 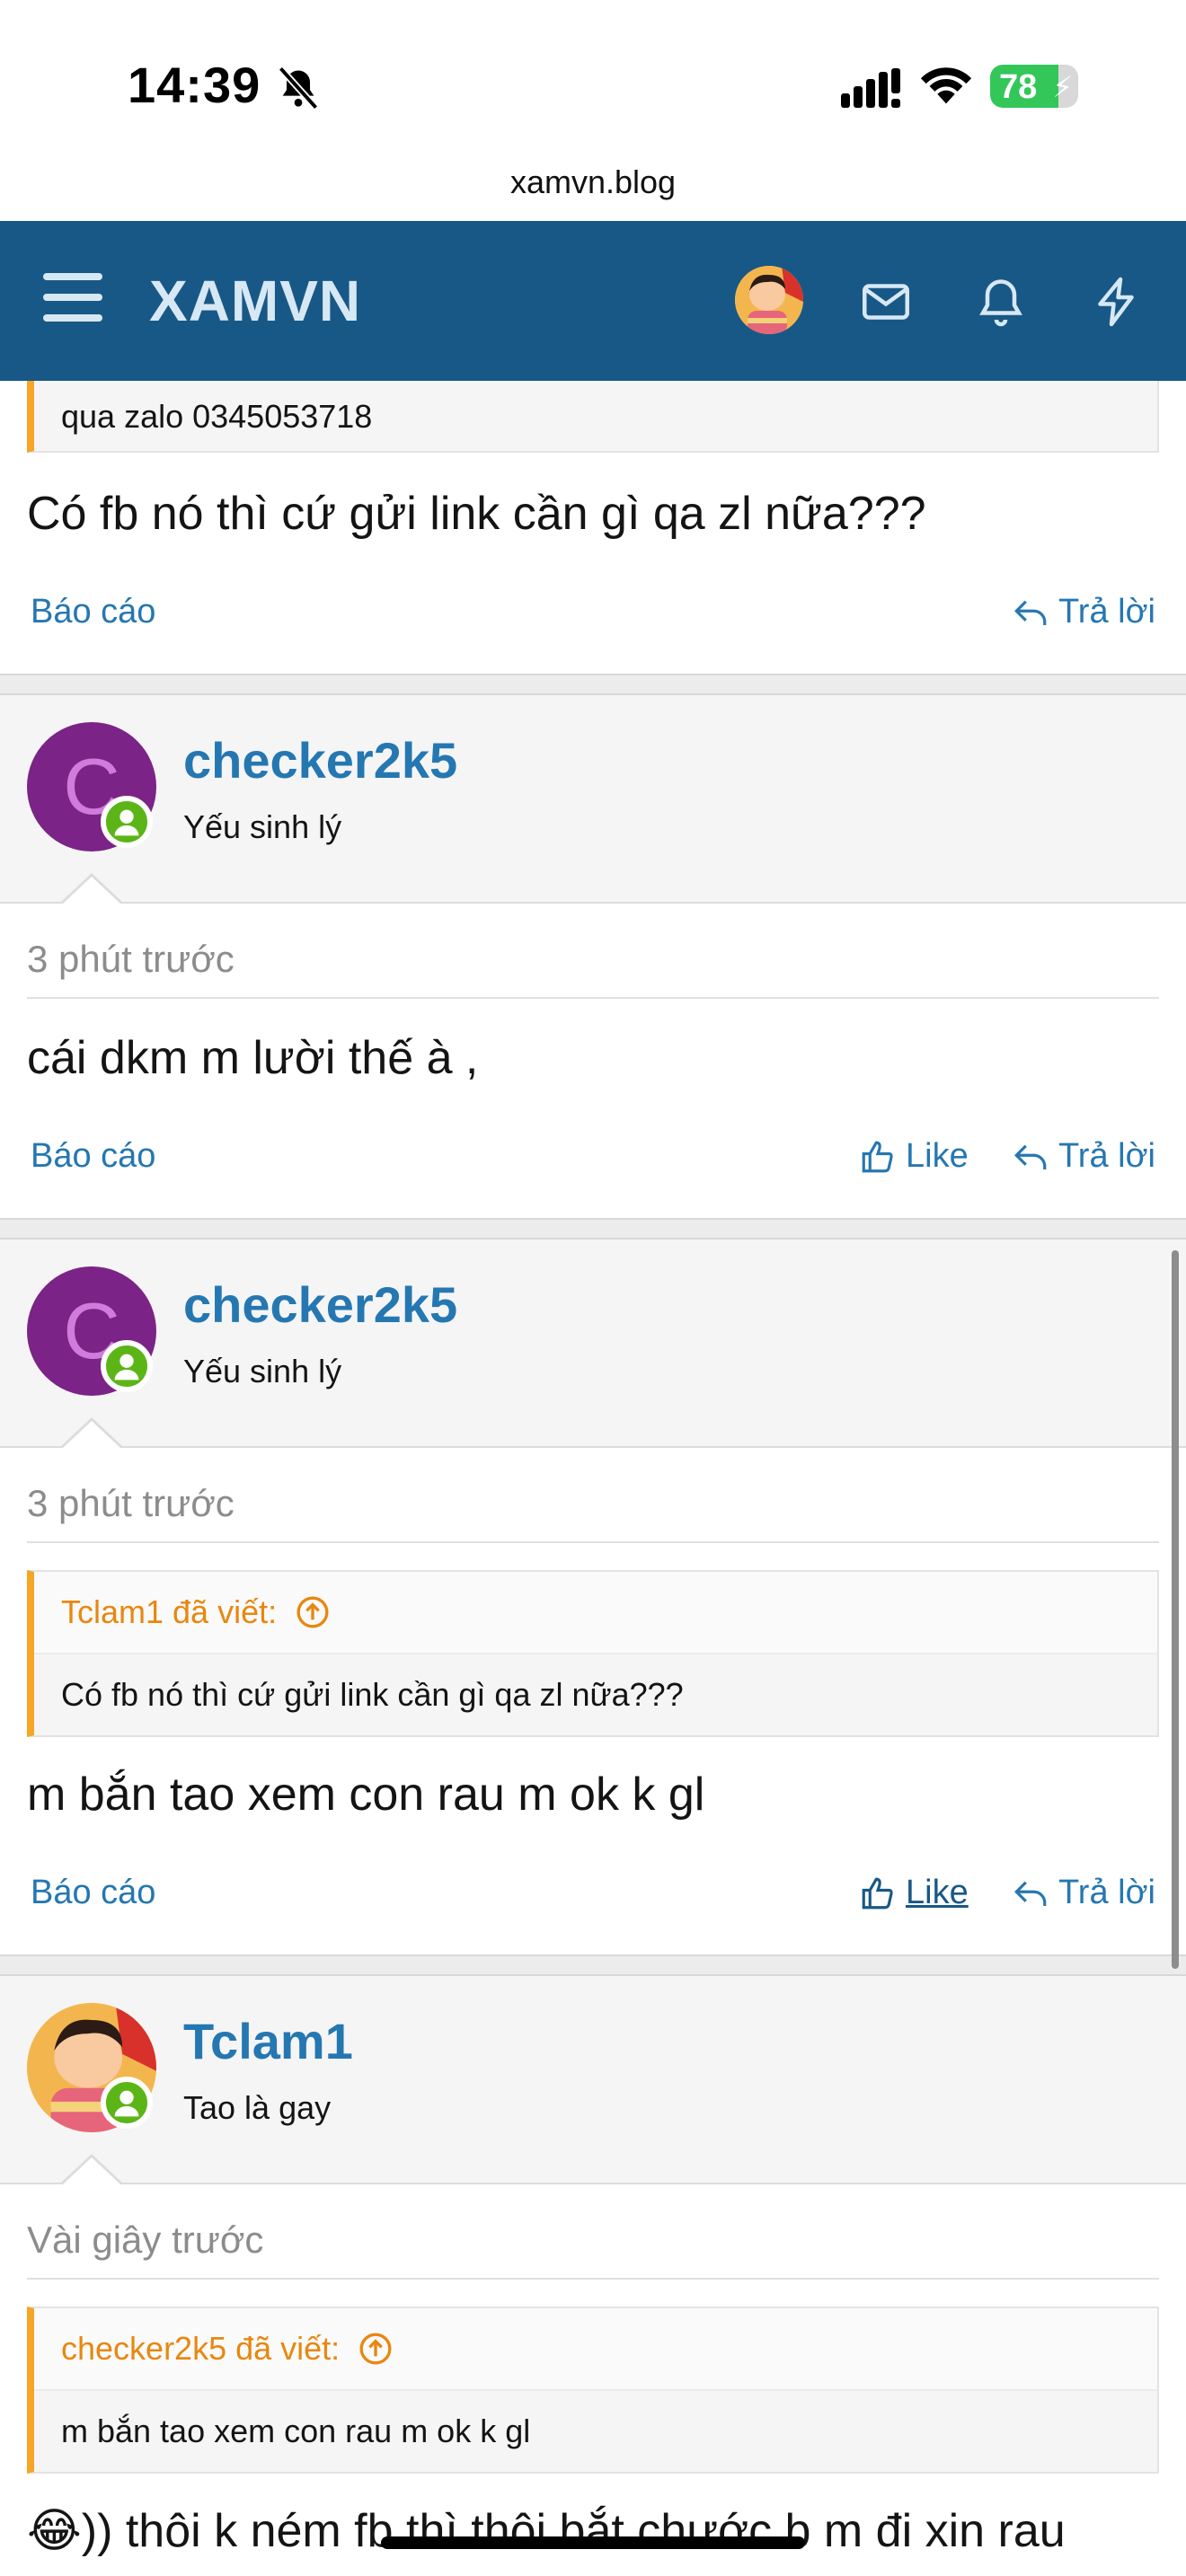 What do you see at coordinates (72, 299) in the screenshot?
I see `menu-icon` at bounding box center [72, 299].